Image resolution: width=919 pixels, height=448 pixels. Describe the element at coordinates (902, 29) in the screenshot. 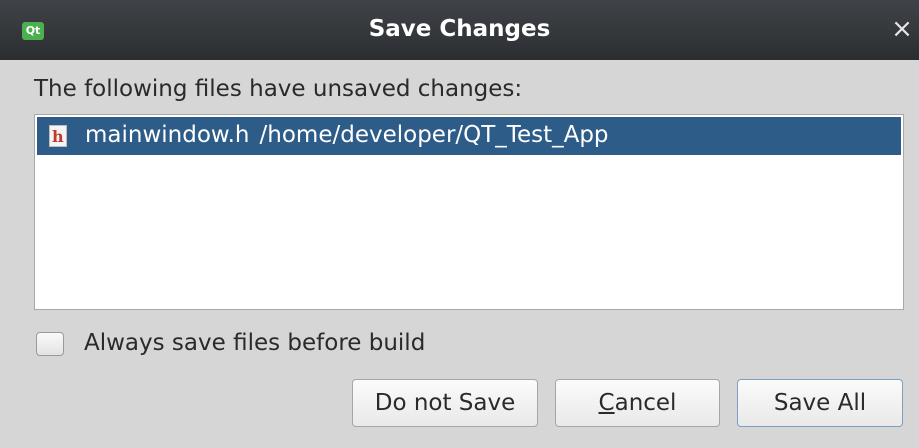

I see `close-icon: ×` at that location.